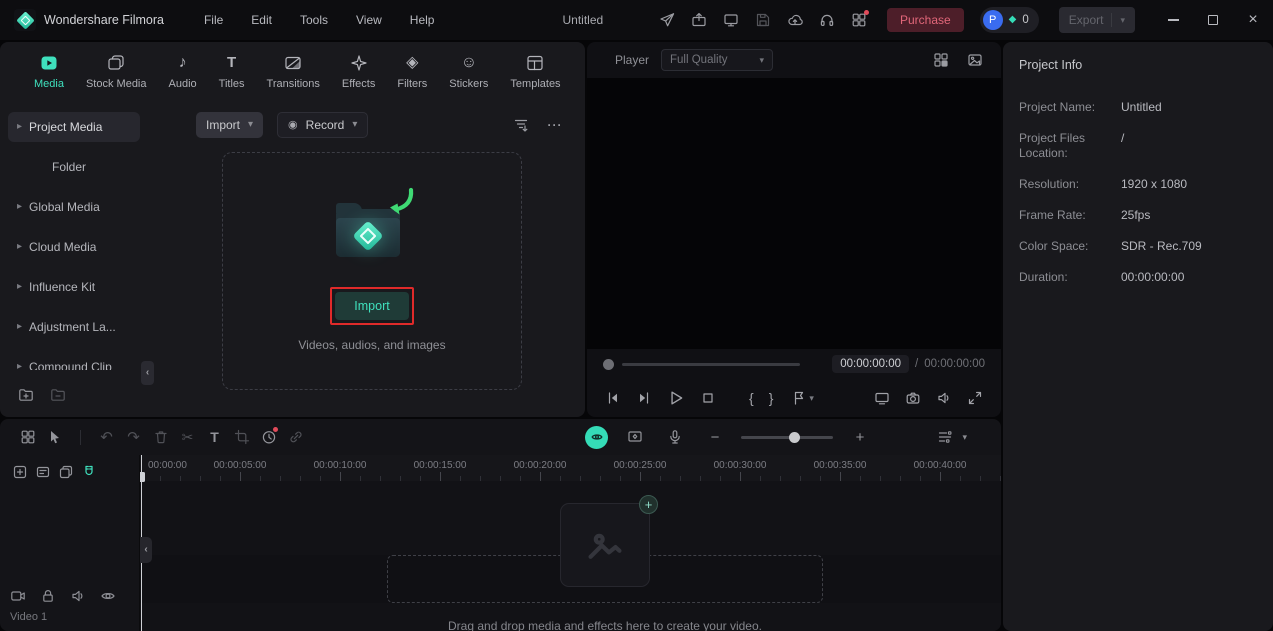 Image resolution: width=1273 pixels, height=631 pixels. What do you see at coordinates (26, 395) in the screenshot?
I see `new-folder-icon` at bounding box center [26, 395].